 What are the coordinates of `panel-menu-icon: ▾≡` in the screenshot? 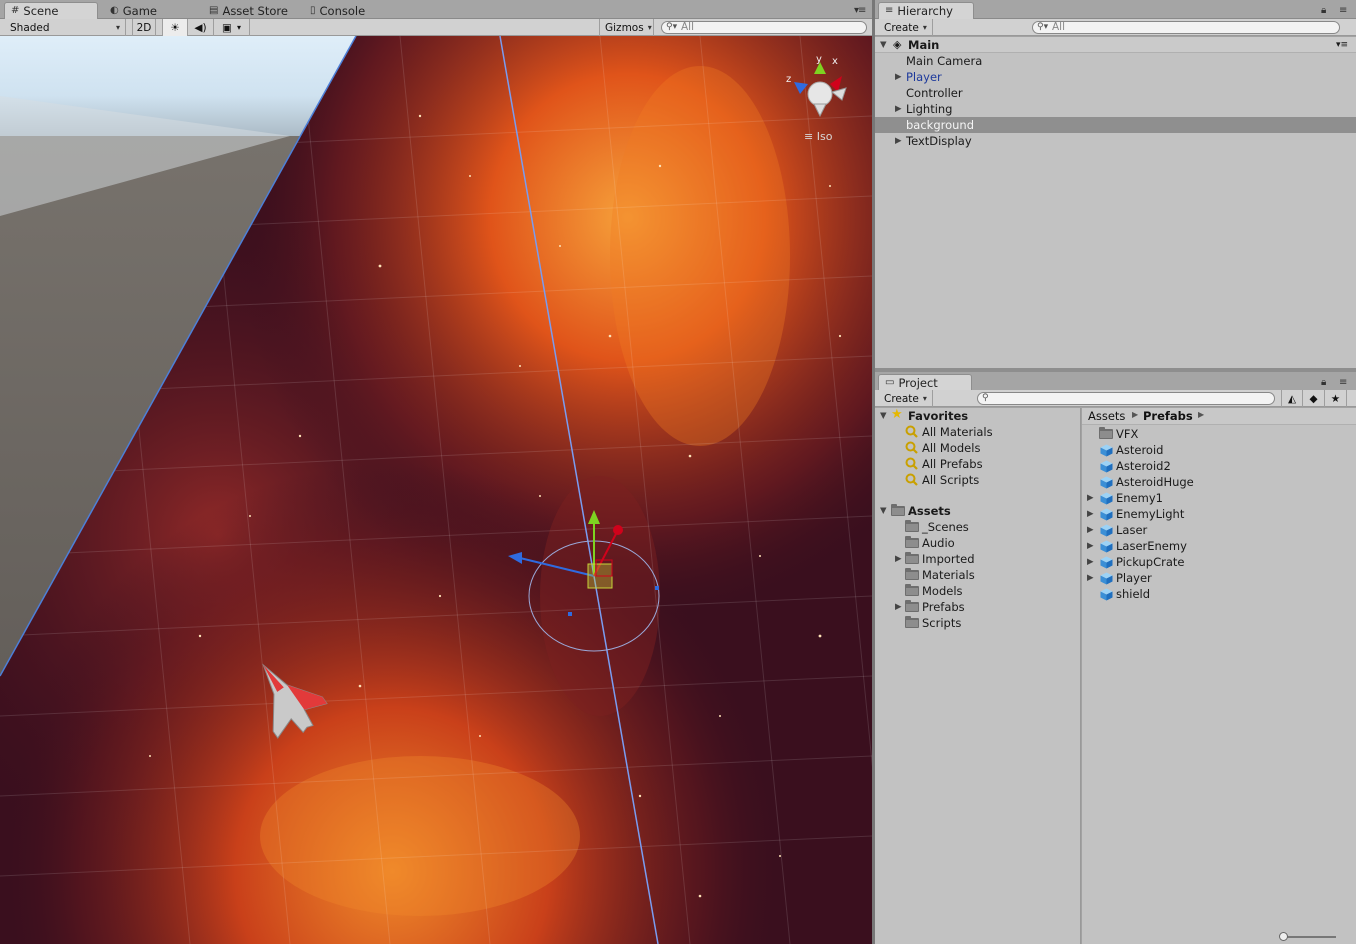 It's located at (860, 10).